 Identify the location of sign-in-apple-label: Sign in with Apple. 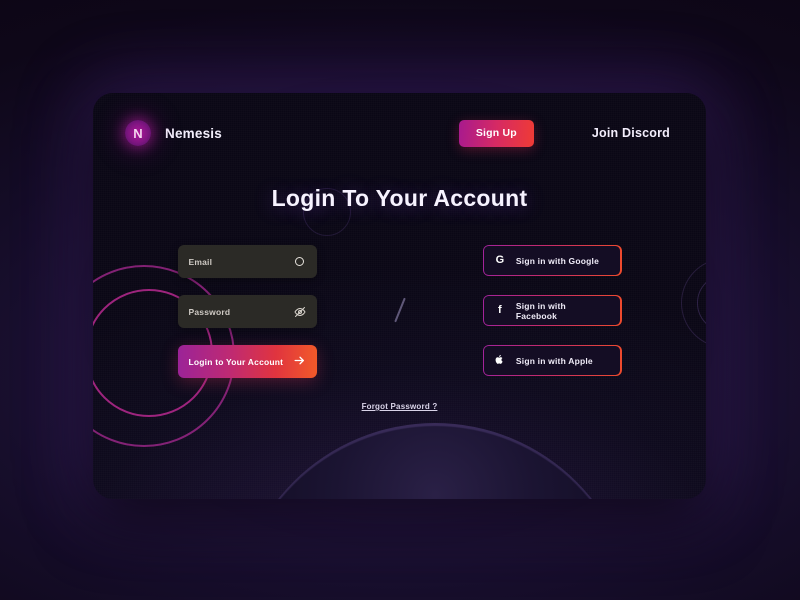
(554, 360).